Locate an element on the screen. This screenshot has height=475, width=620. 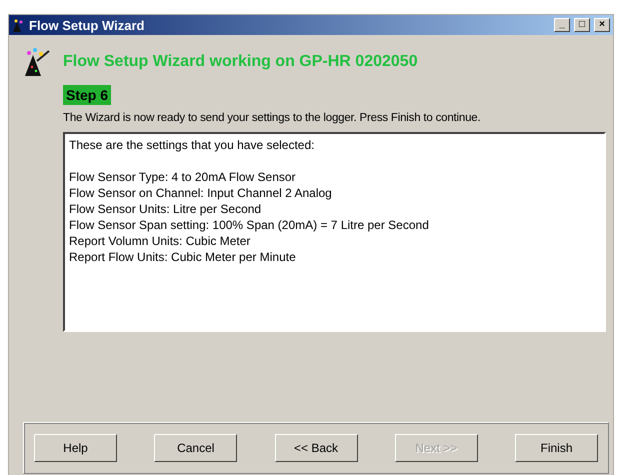
window-title: Flow Setup Wizard is located at coordinates (87, 25).